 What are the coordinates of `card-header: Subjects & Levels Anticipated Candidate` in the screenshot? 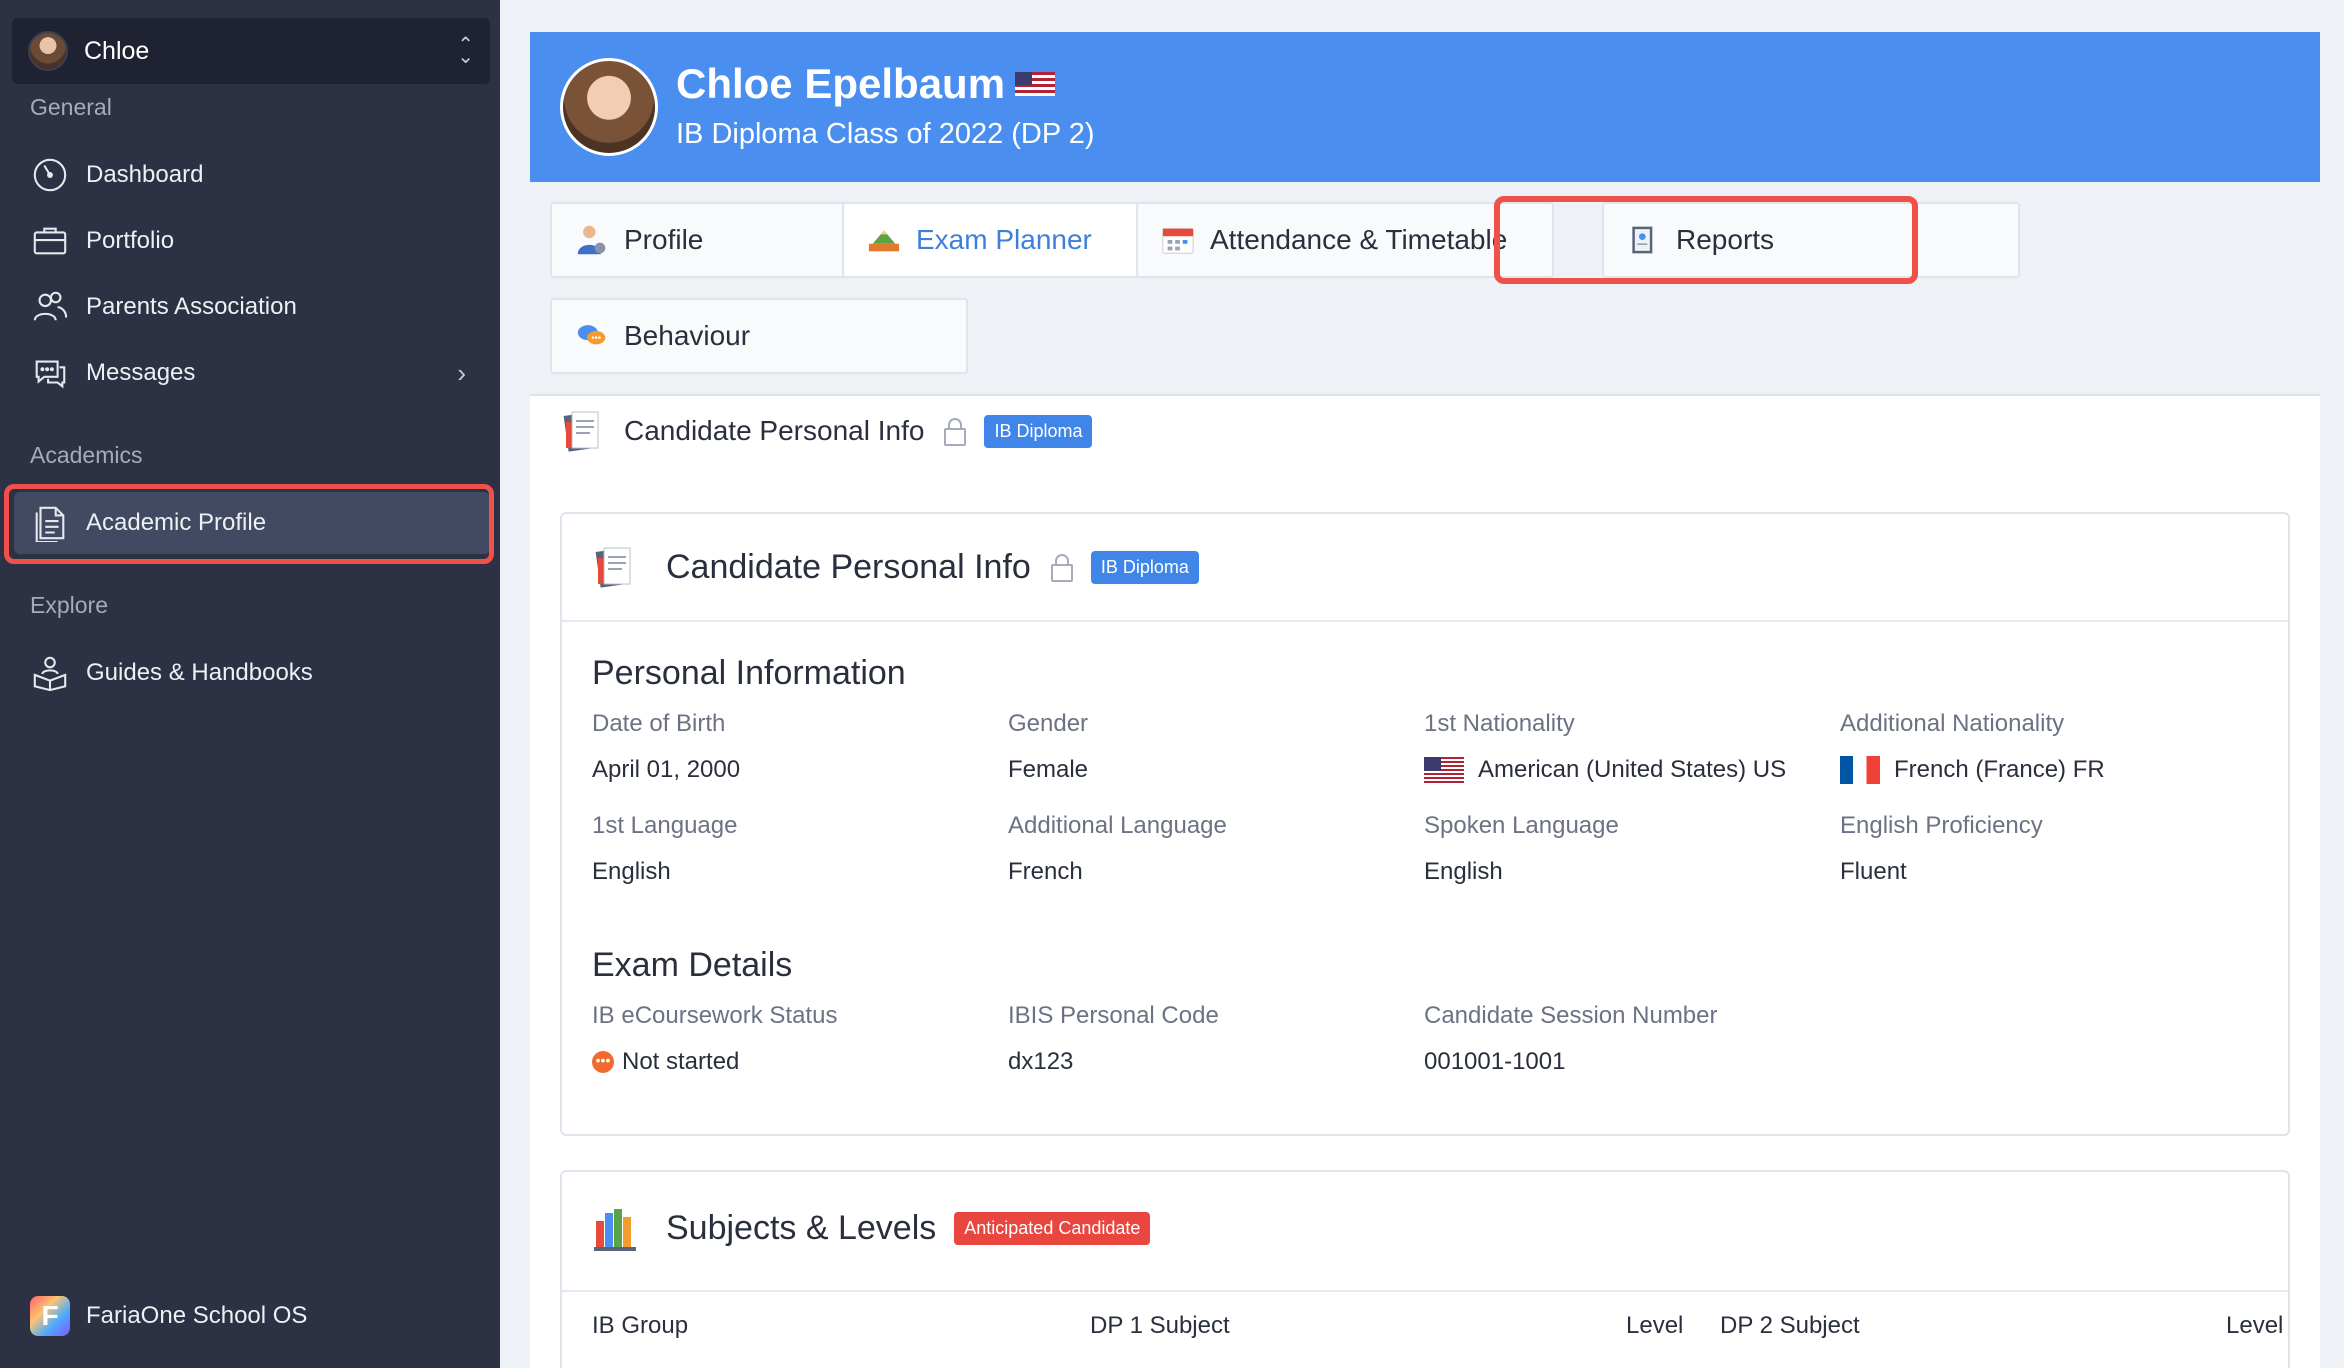 It's located at (1425, 1228).